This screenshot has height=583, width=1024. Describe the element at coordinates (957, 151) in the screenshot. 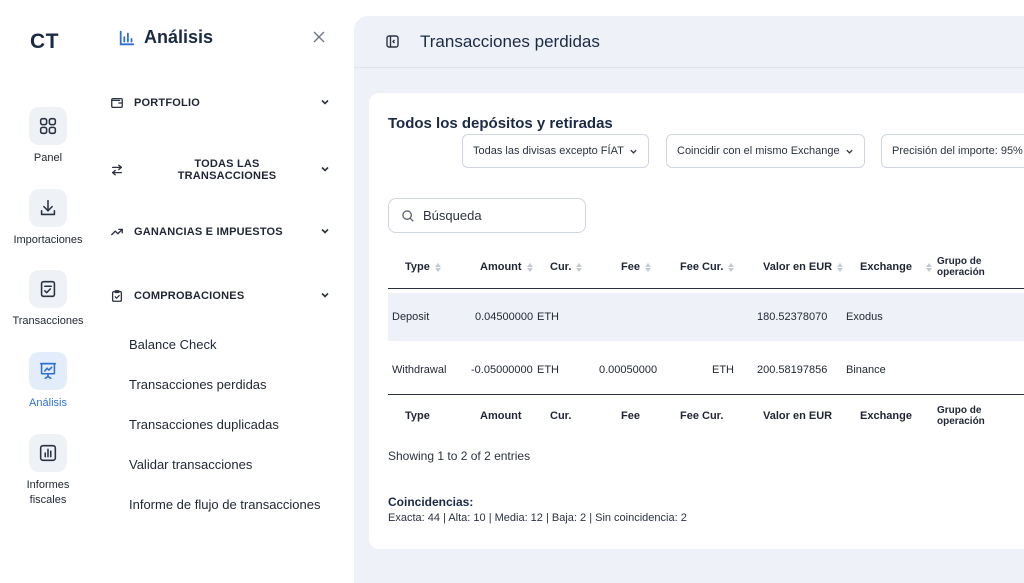

I see `filter-label: Precisión del importe: 95%` at that location.